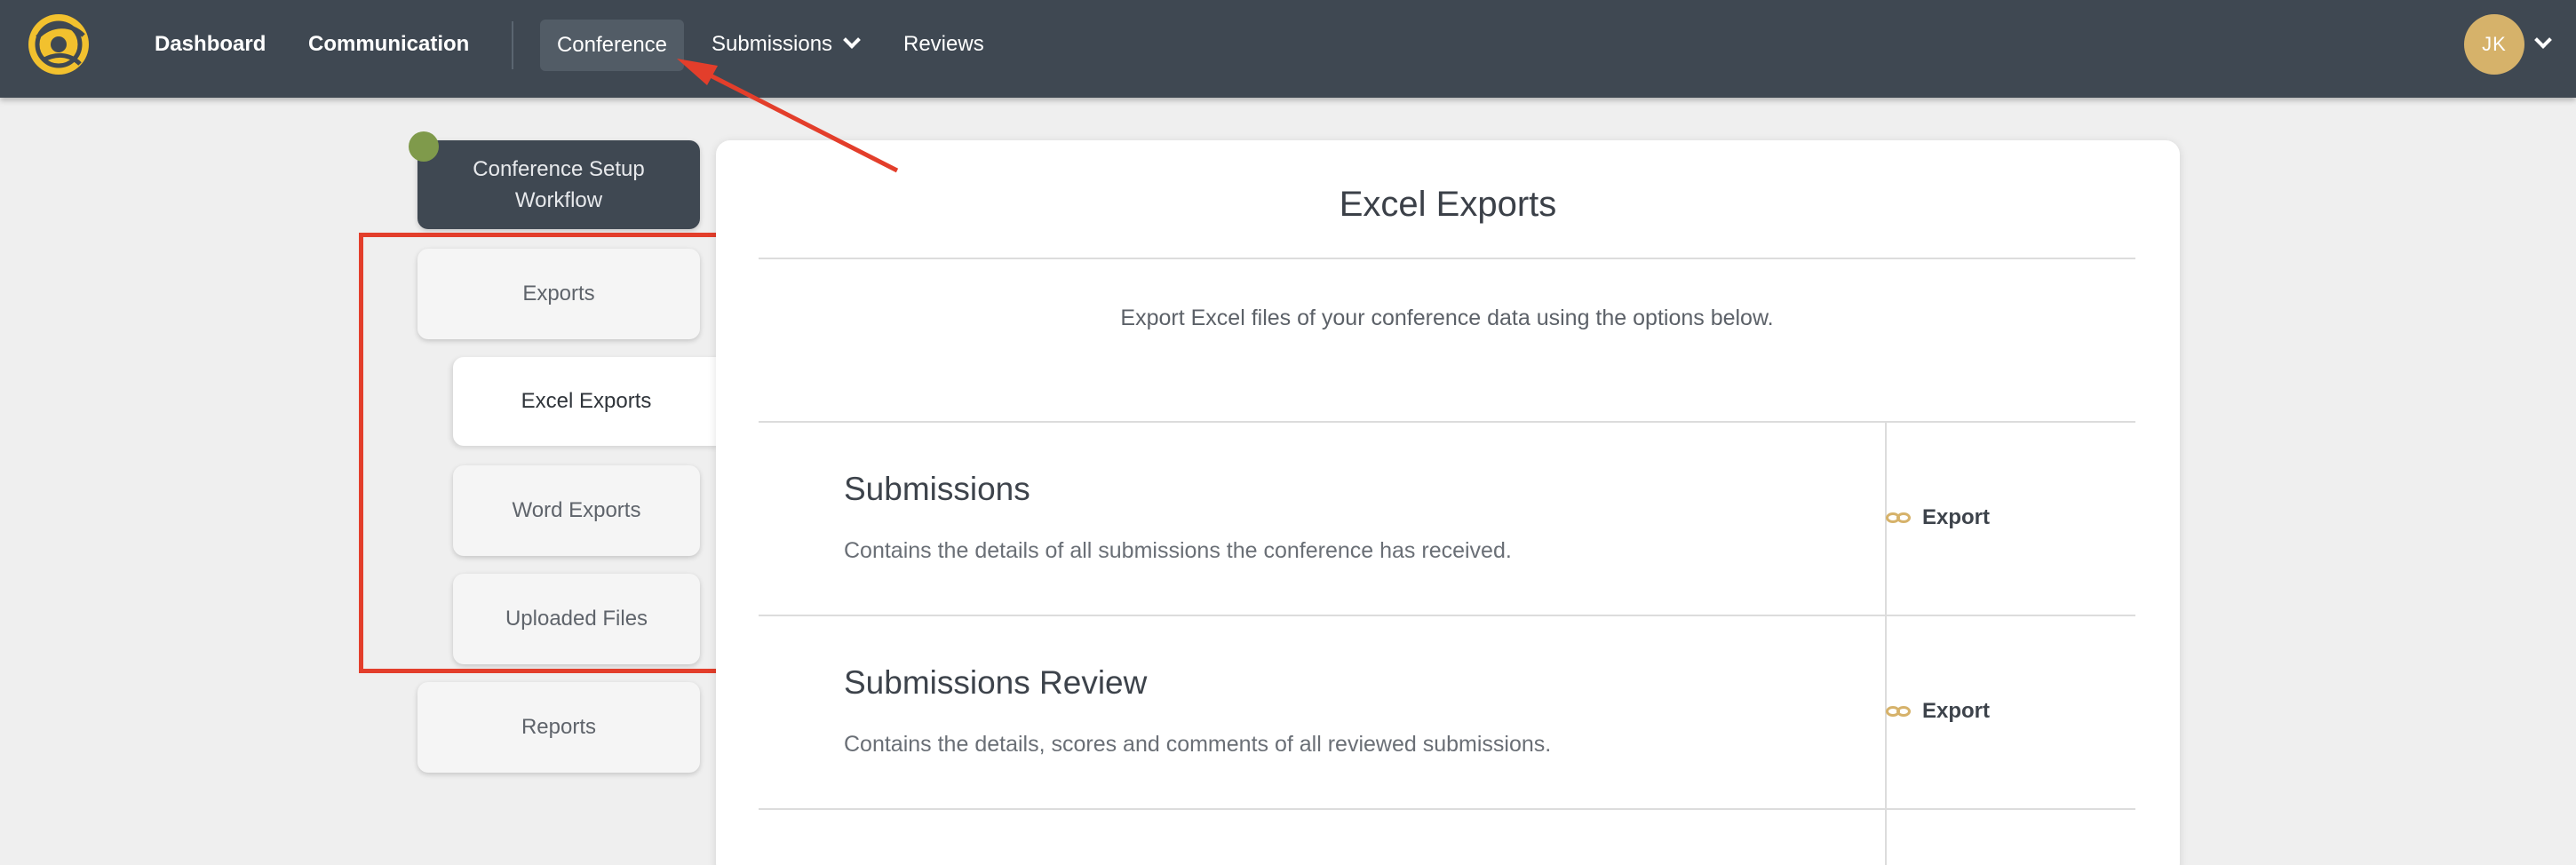 This screenshot has width=2576, height=865. I want to click on section-title: Submissions, so click(937, 489).